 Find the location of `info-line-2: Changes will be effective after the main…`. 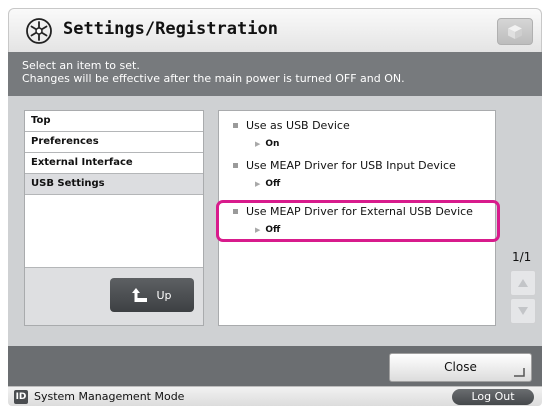

info-line-2: Changes will be effective after the main… is located at coordinates (213, 78).